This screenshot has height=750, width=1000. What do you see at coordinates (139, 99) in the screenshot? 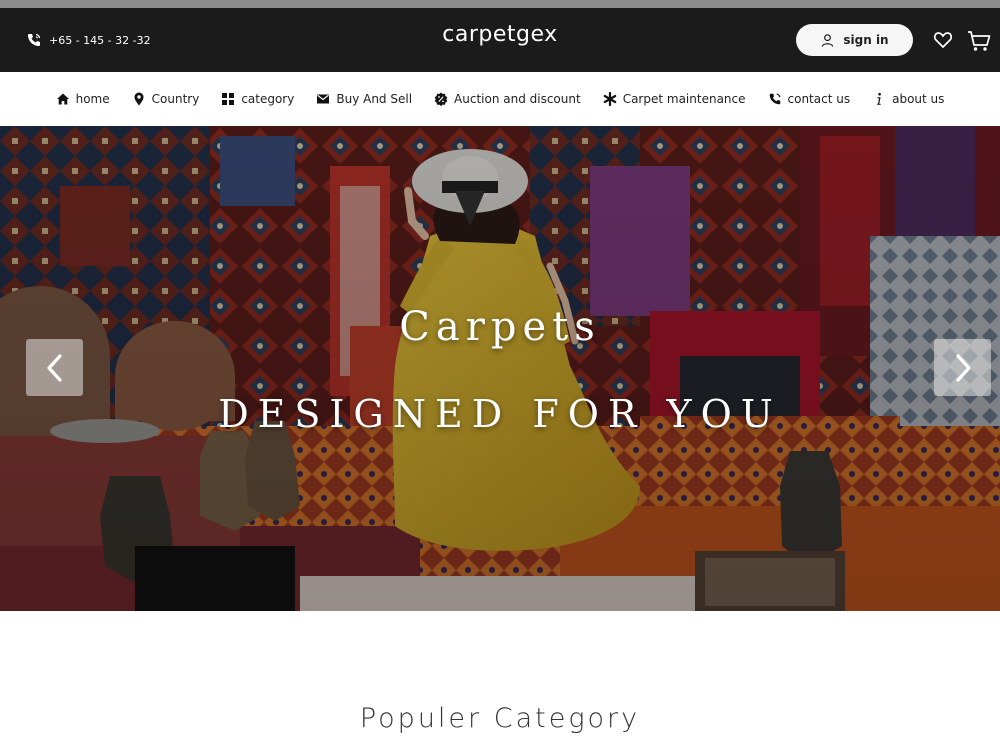
I see `location-pin-icon` at bounding box center [139, 99].